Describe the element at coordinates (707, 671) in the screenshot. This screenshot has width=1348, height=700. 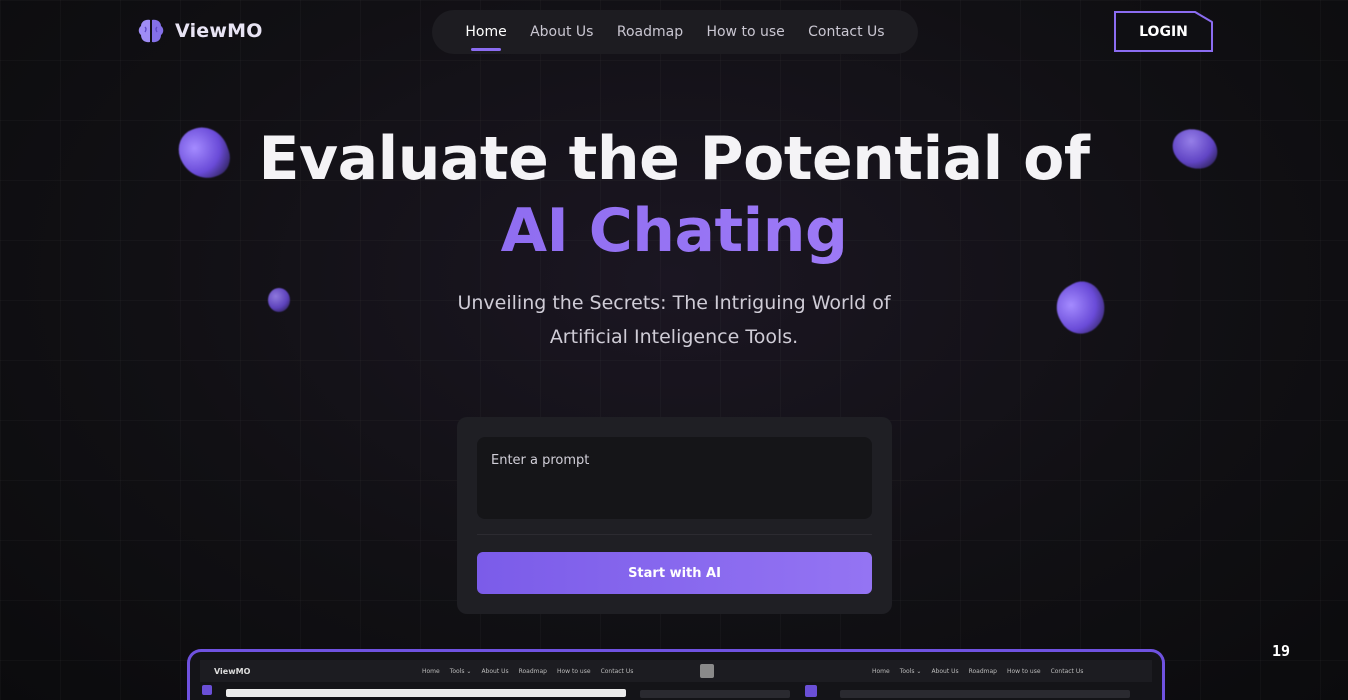
I see `preview-avatar` at that location.